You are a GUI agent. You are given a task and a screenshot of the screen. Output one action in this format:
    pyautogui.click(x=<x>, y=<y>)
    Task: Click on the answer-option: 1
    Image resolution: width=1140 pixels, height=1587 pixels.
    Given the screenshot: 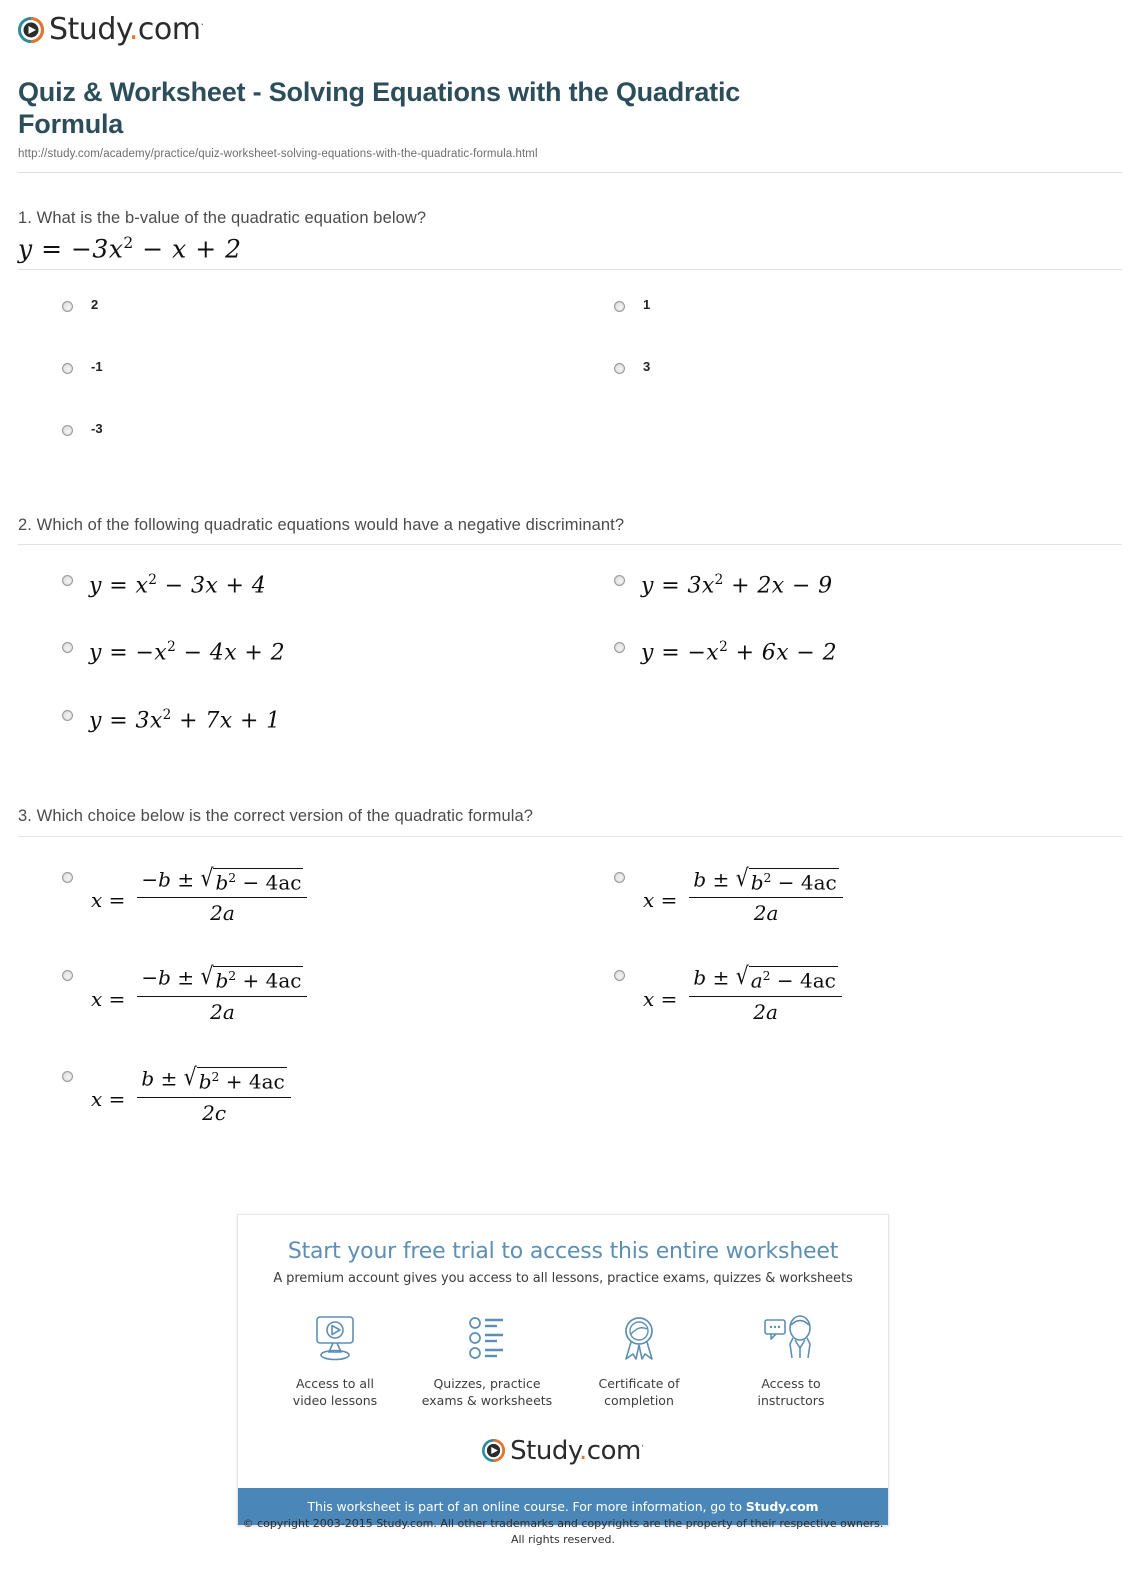 What is the action you would take?
    pyautogui.click(x=846, y=305)
    